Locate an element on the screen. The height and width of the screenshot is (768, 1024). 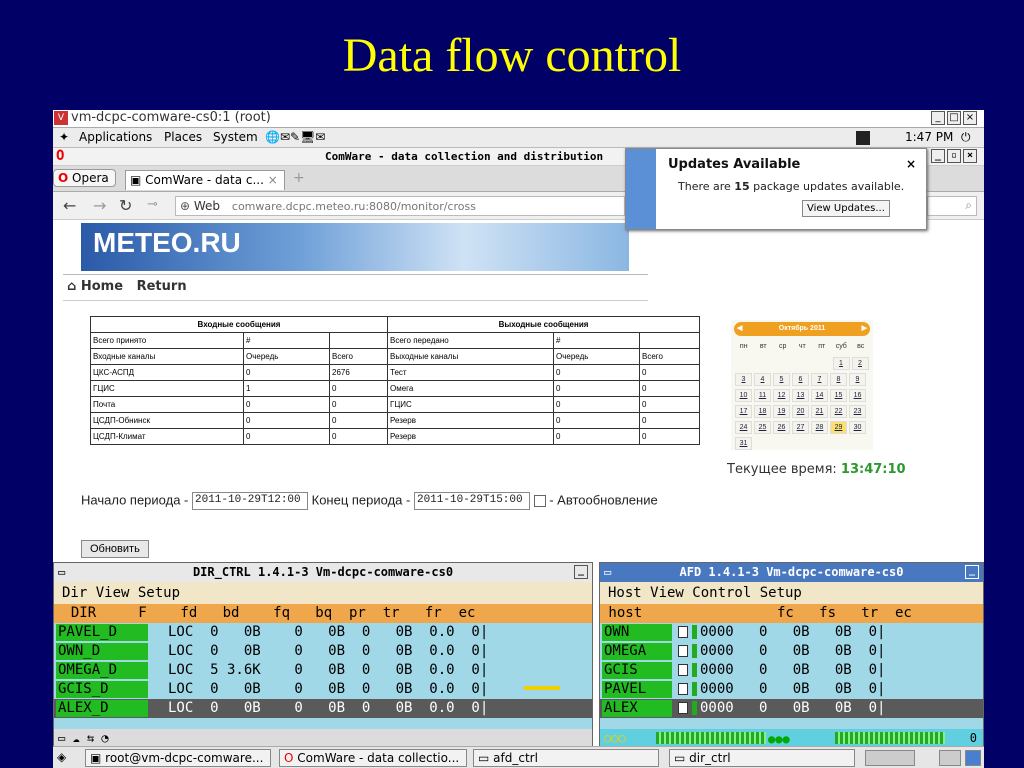
tab-comware: ▣ ComWare - data c... × is located at coordinates (205, 180).